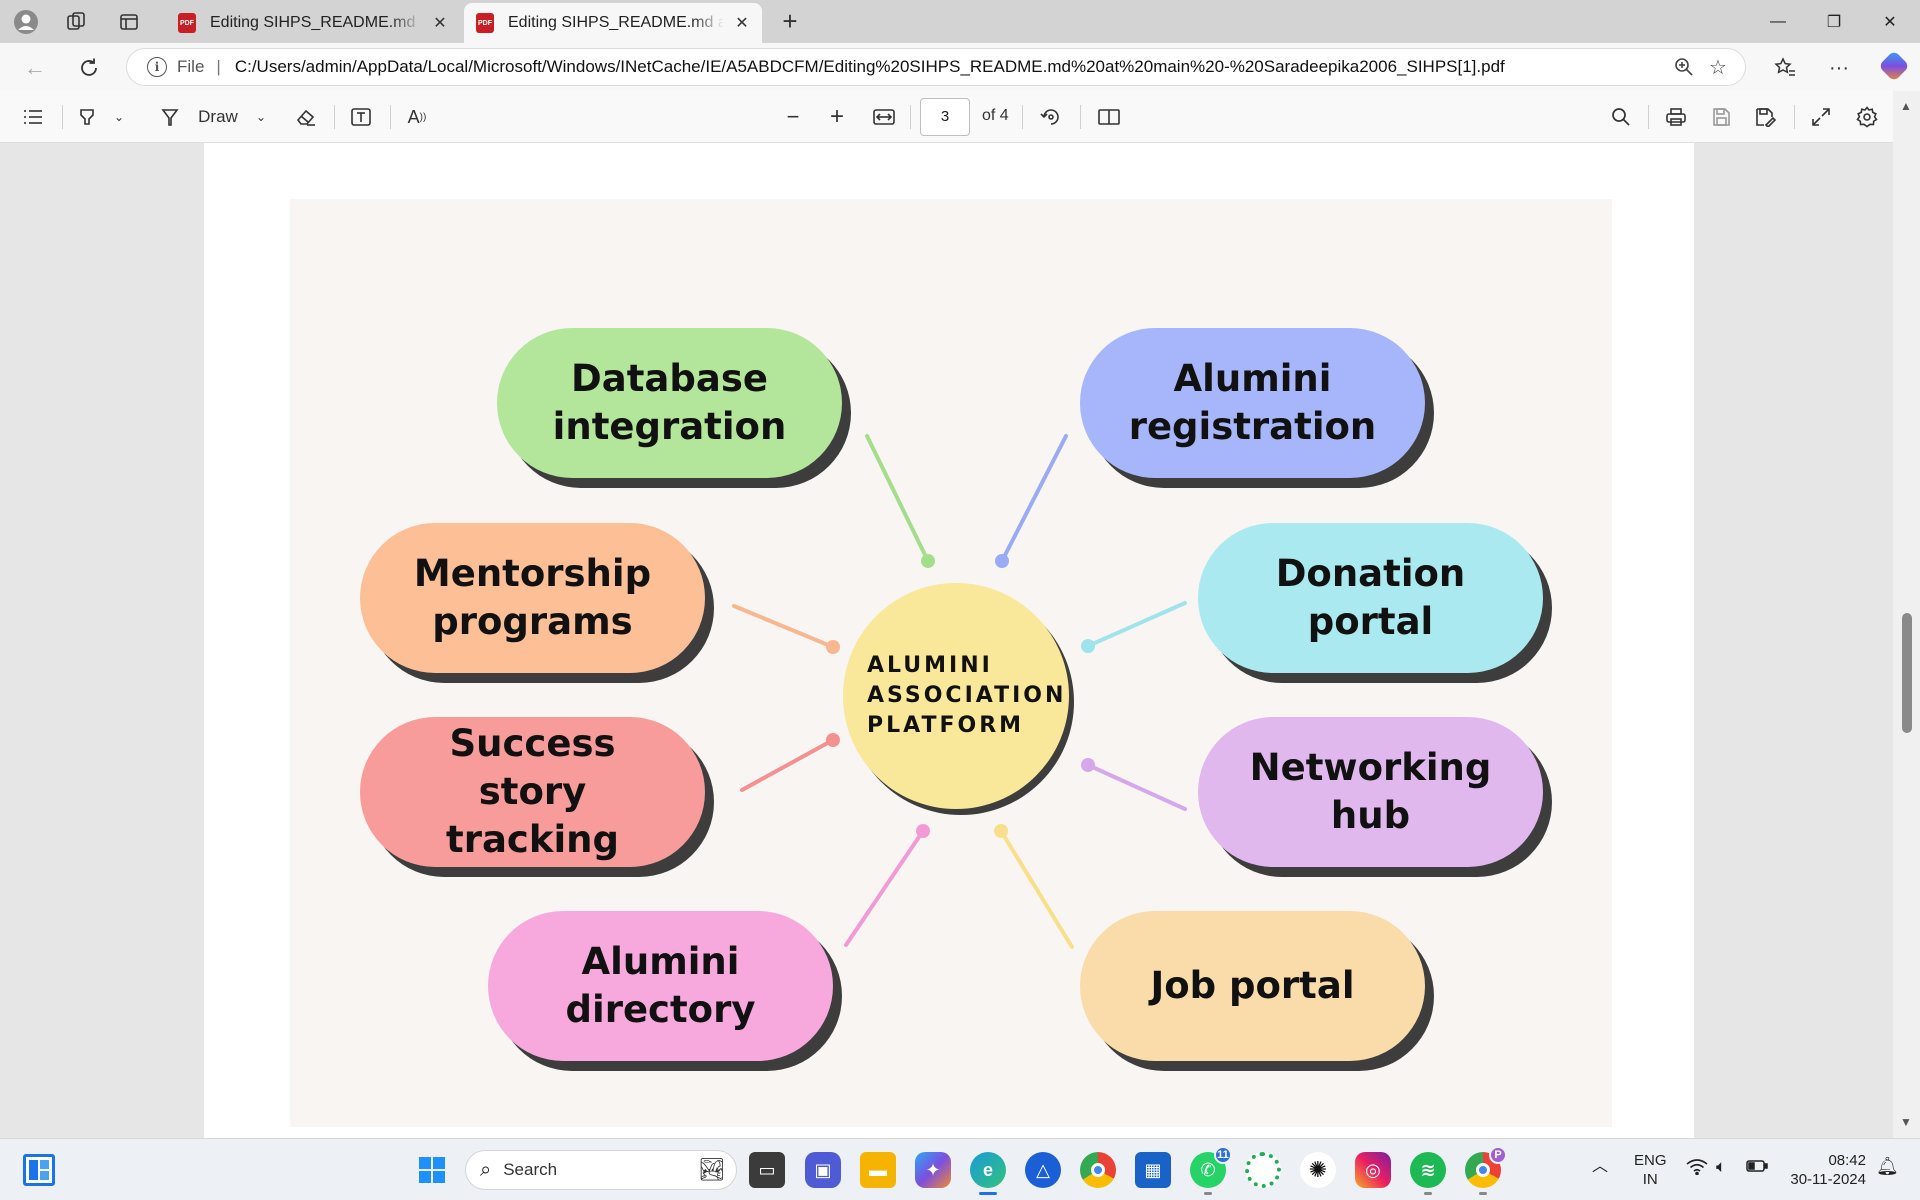 Image resolution: width=1920 pixels, height=1200 pixels. I want to click on fit-width-icon, so click(884, 117).